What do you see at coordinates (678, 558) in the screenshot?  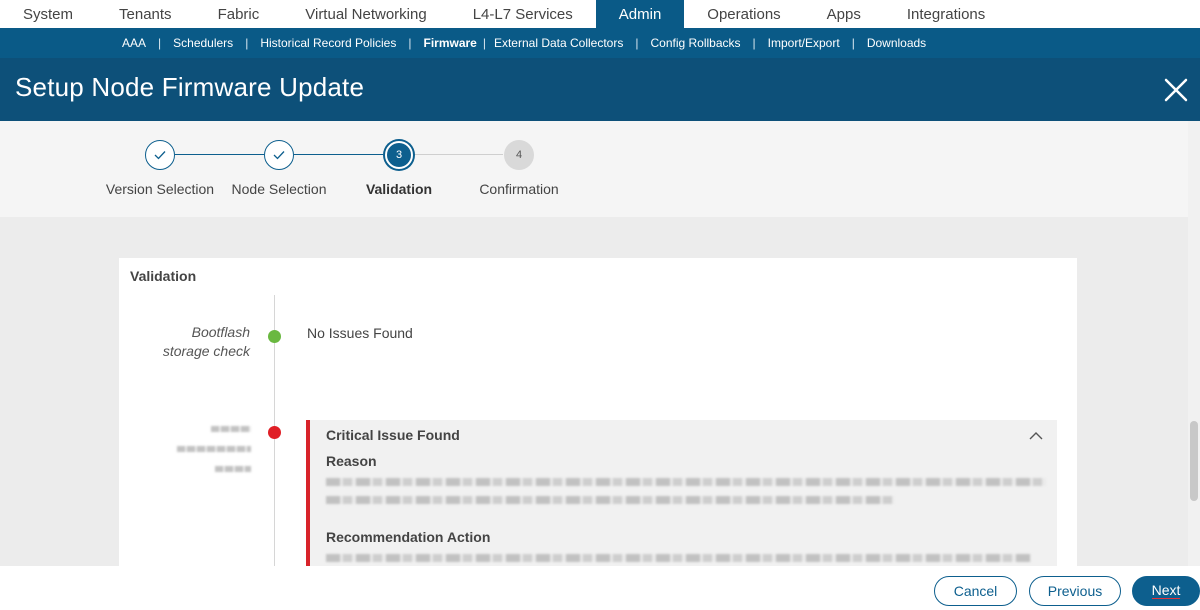 I see `blurred-recommendation-text` at bounding box center [678, 558].